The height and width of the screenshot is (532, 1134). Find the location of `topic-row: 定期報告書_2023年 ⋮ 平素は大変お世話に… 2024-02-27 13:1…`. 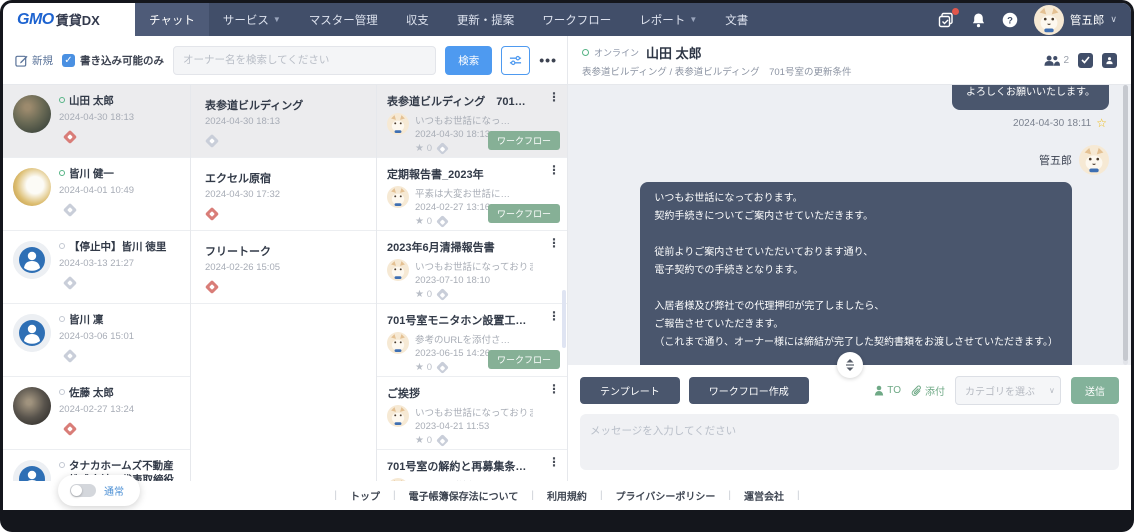

topic-row: 定期報告書_2023年 ⋮ 平素は大変お世話に… 2024-02-27 13:1… is located at coordinates (472, 194).